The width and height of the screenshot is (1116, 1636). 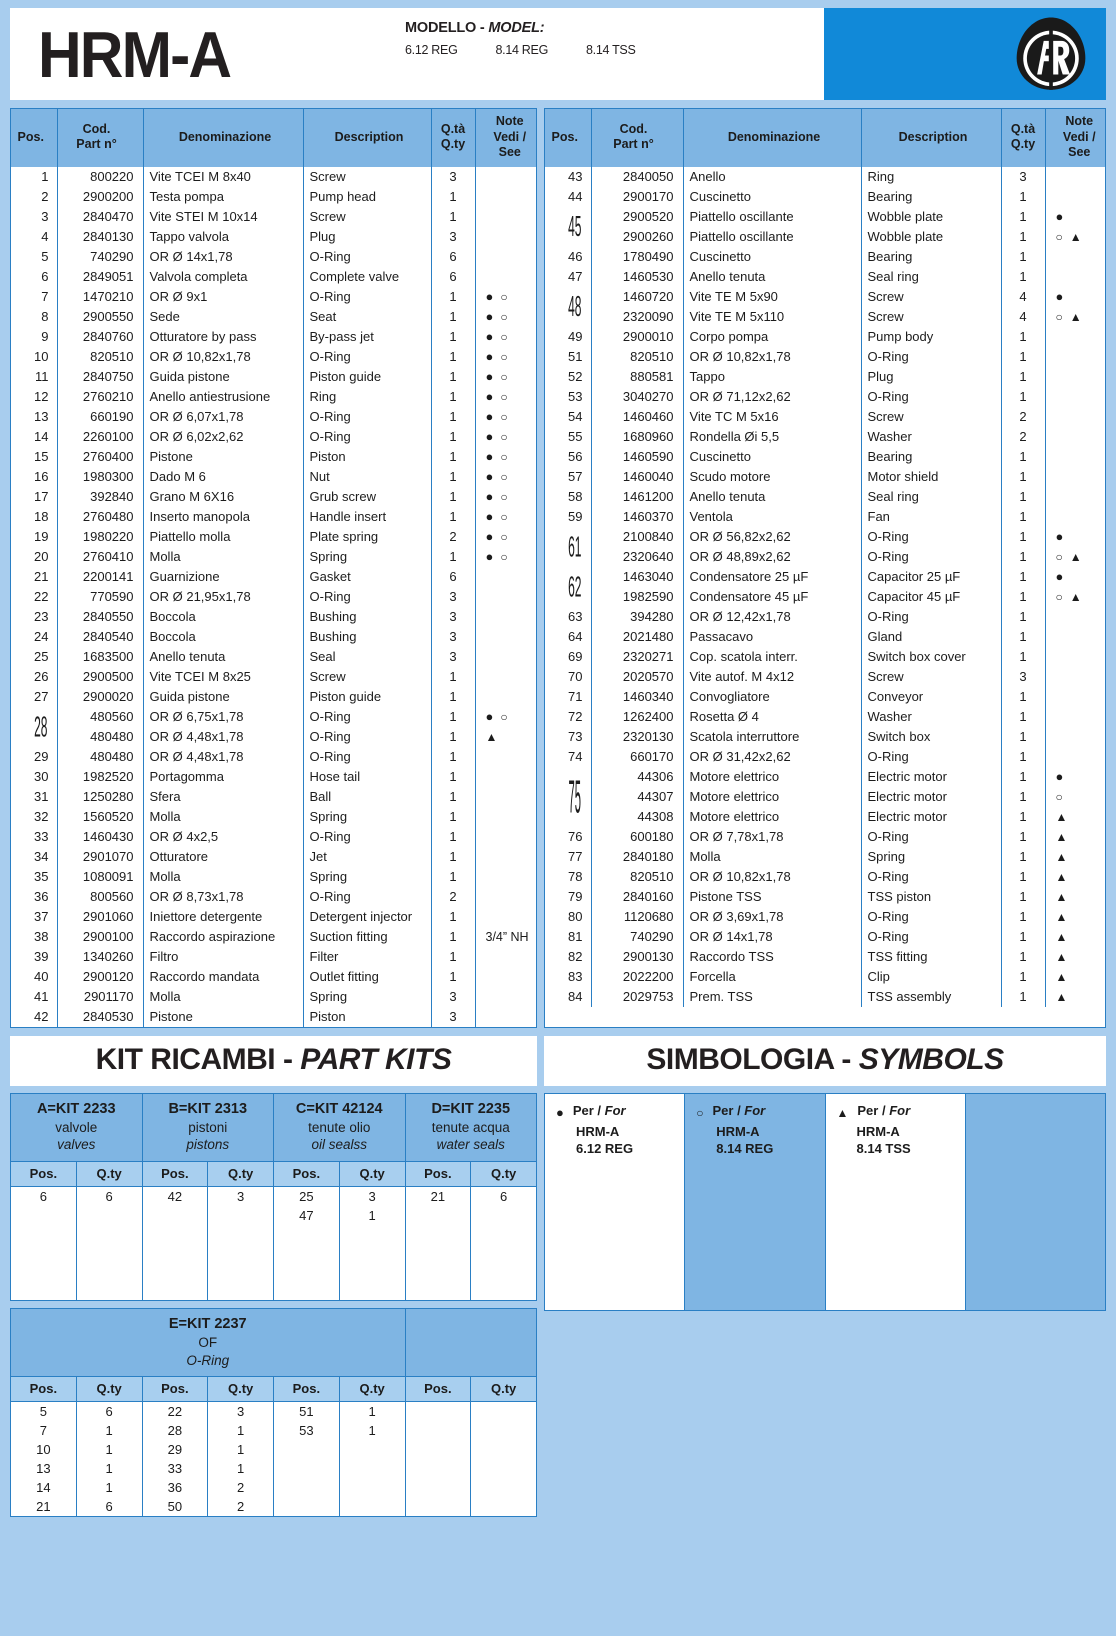 I want to click on table-row: 17 392840 Grano M 6X16 Grub screw 1 ● ○, so click(x=273, y=496).